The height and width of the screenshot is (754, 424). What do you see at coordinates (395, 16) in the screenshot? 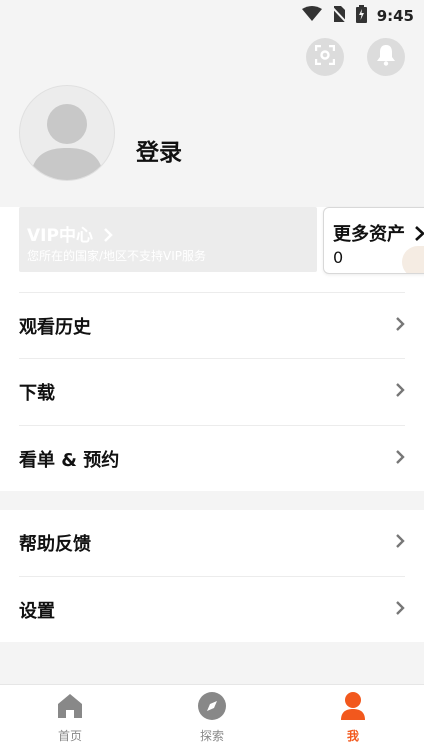
I see `status-time: 9:45` at bounding box center [395, 16].